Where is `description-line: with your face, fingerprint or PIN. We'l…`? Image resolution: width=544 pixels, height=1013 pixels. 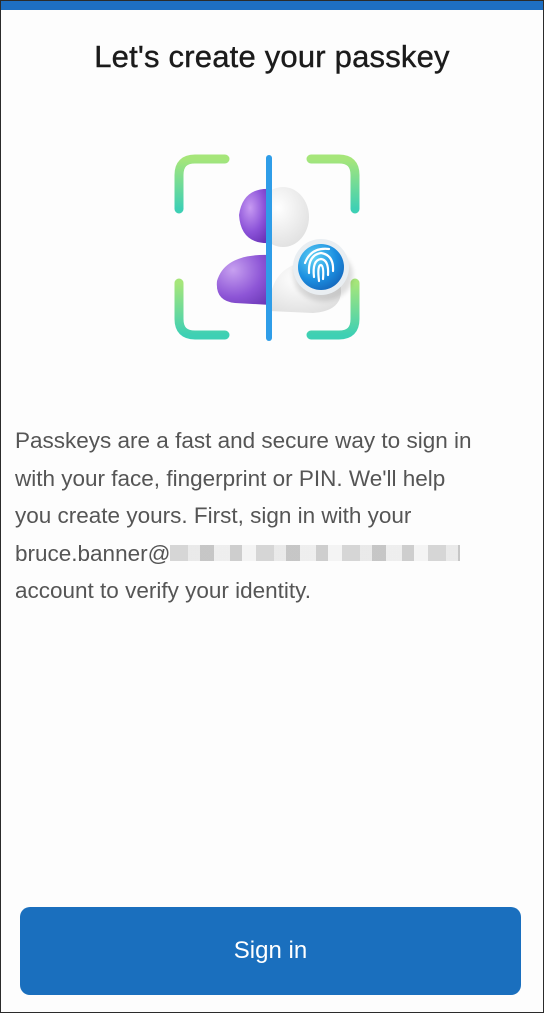 description-line: with your face, fingerprint or PIN. We'l… is located at coordinates (230, 478).